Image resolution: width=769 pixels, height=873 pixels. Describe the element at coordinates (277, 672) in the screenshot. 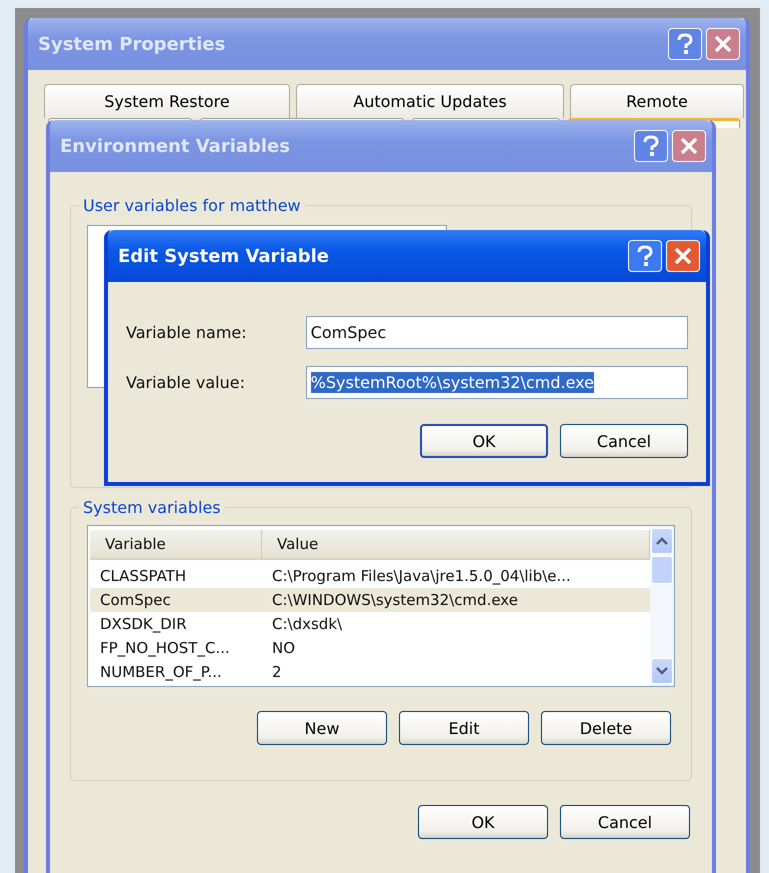

I see `table-cell-text: 2` at that location.